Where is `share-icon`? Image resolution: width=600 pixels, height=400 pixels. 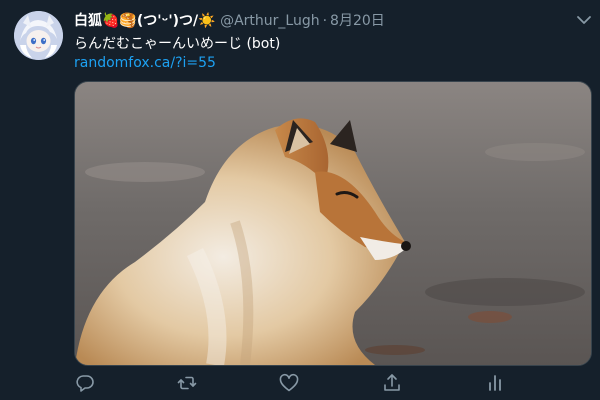
share-icon is located at coordinates (392, 382).